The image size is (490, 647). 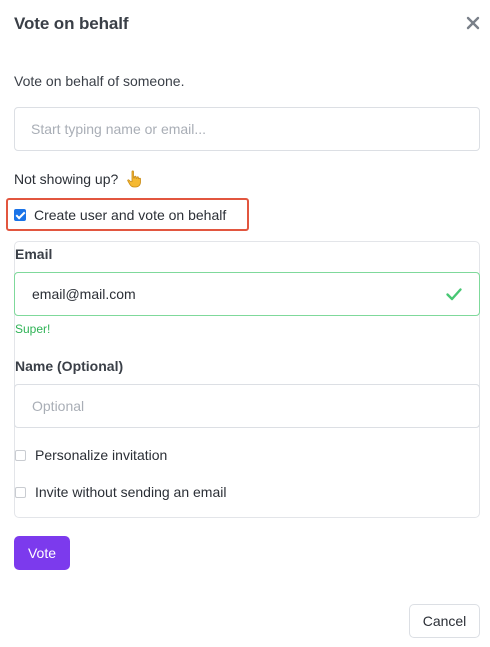 What do you see at coordinates (66, 179) in the screenshot?
I see `not-showing-up-text: Not showing up?` at bounding box center [66, 179].